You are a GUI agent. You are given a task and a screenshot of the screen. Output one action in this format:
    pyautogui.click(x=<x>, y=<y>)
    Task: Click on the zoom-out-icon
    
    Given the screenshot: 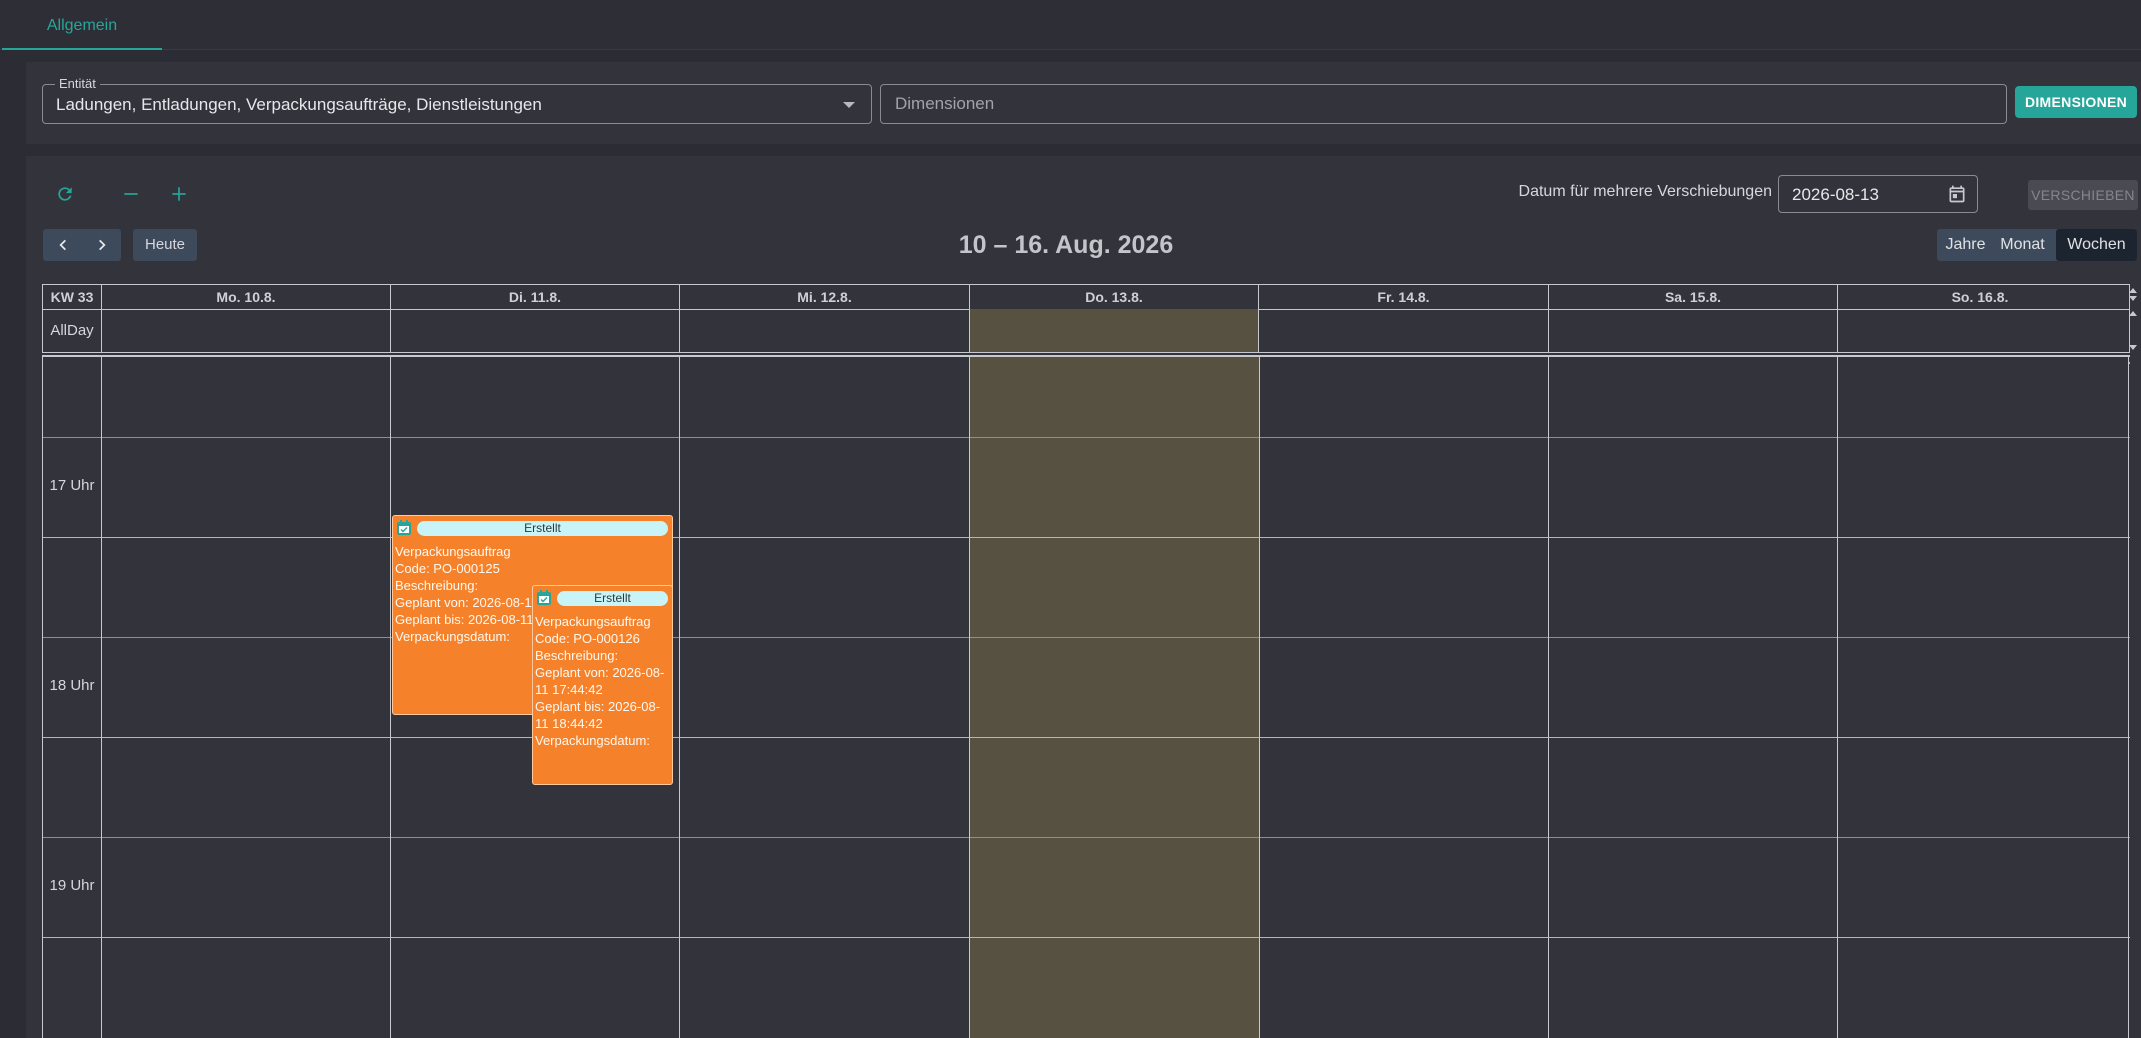 What is the action you would take?
    pyautogui.click(x=131, y=194)
    